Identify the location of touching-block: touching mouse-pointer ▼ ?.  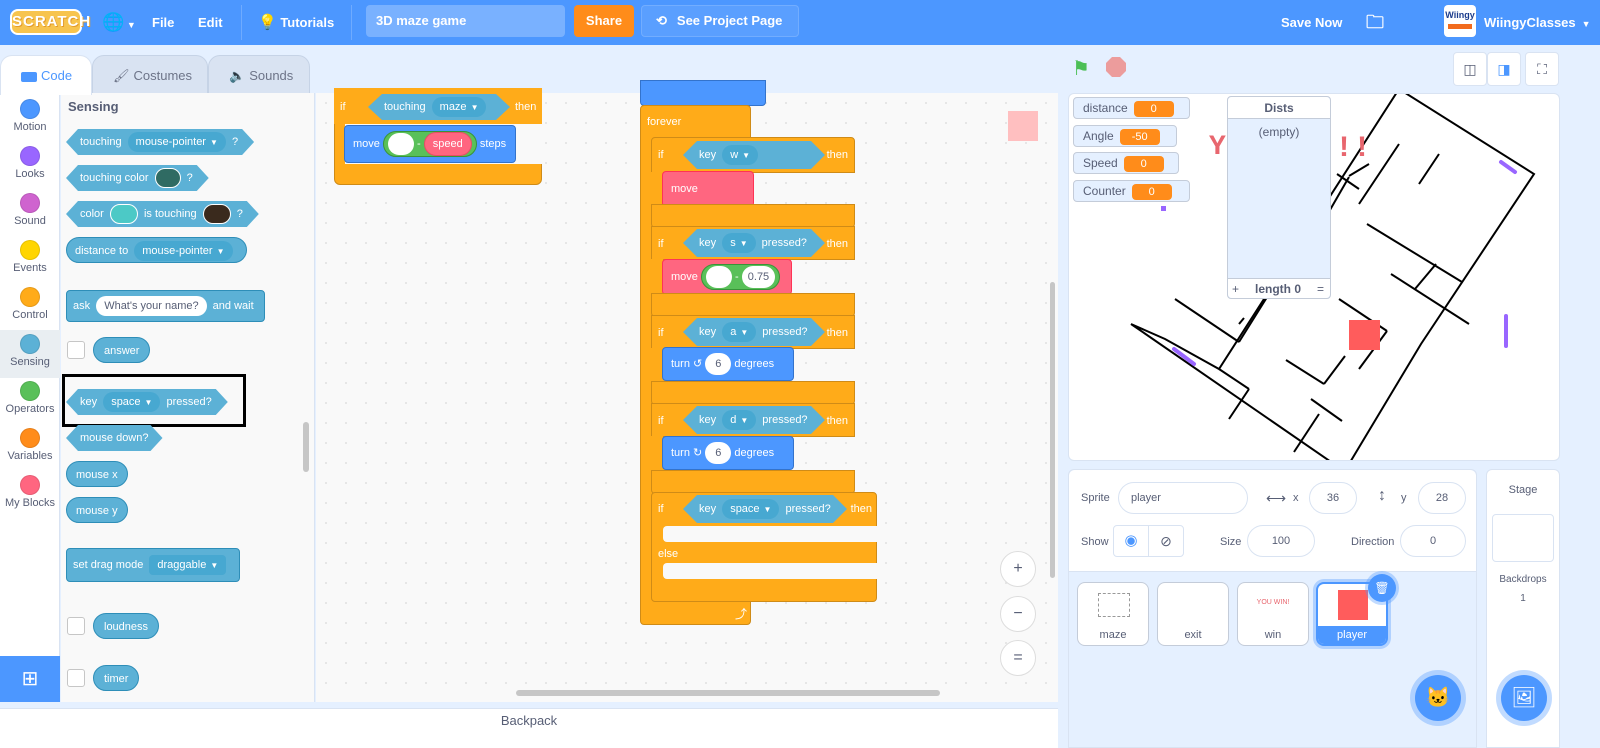
(160, 142).